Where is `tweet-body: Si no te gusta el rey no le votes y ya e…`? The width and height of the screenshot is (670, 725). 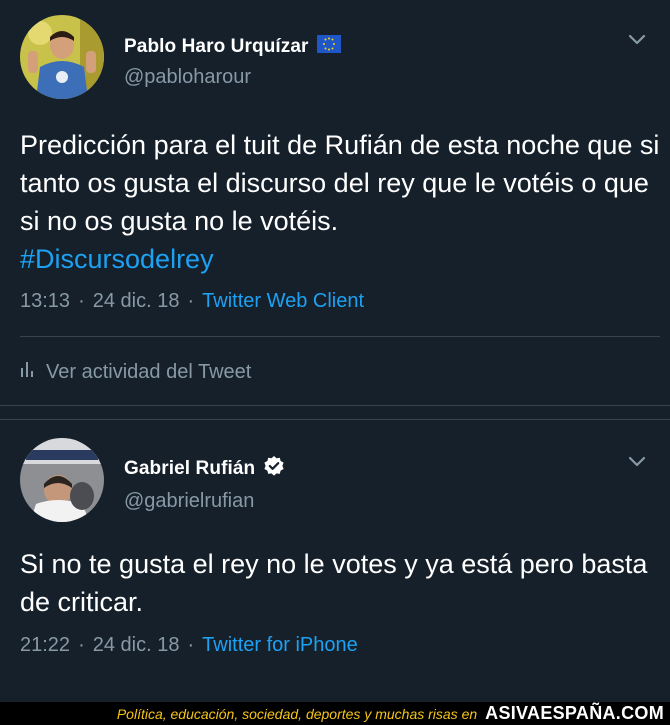
tweet-body: Si no te gusta el rey no le votes y ya e… is located at coordinates (334, 583).